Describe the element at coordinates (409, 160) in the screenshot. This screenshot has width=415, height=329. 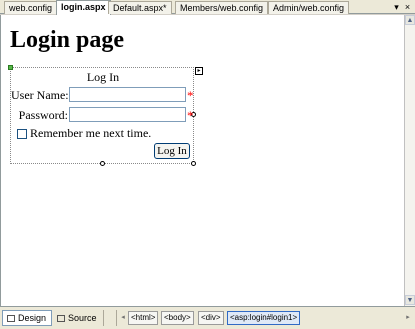
I see `vertical-scrollbar: ▲ ▼` at that location.